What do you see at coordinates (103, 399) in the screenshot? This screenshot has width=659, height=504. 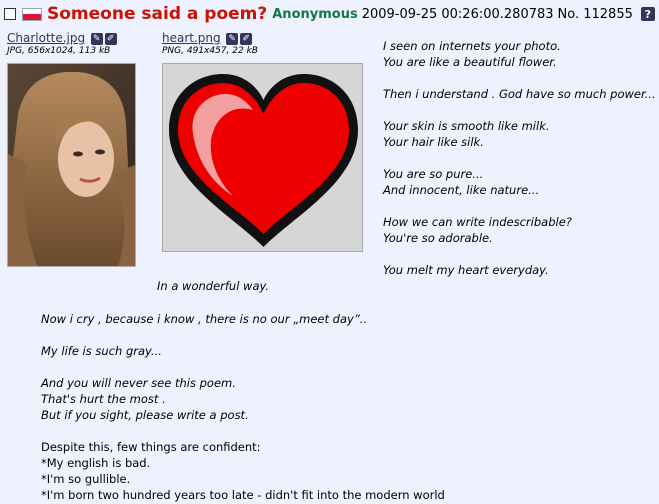 I see `body-line: That's hurt the most .` at bounding box center [103, 399].